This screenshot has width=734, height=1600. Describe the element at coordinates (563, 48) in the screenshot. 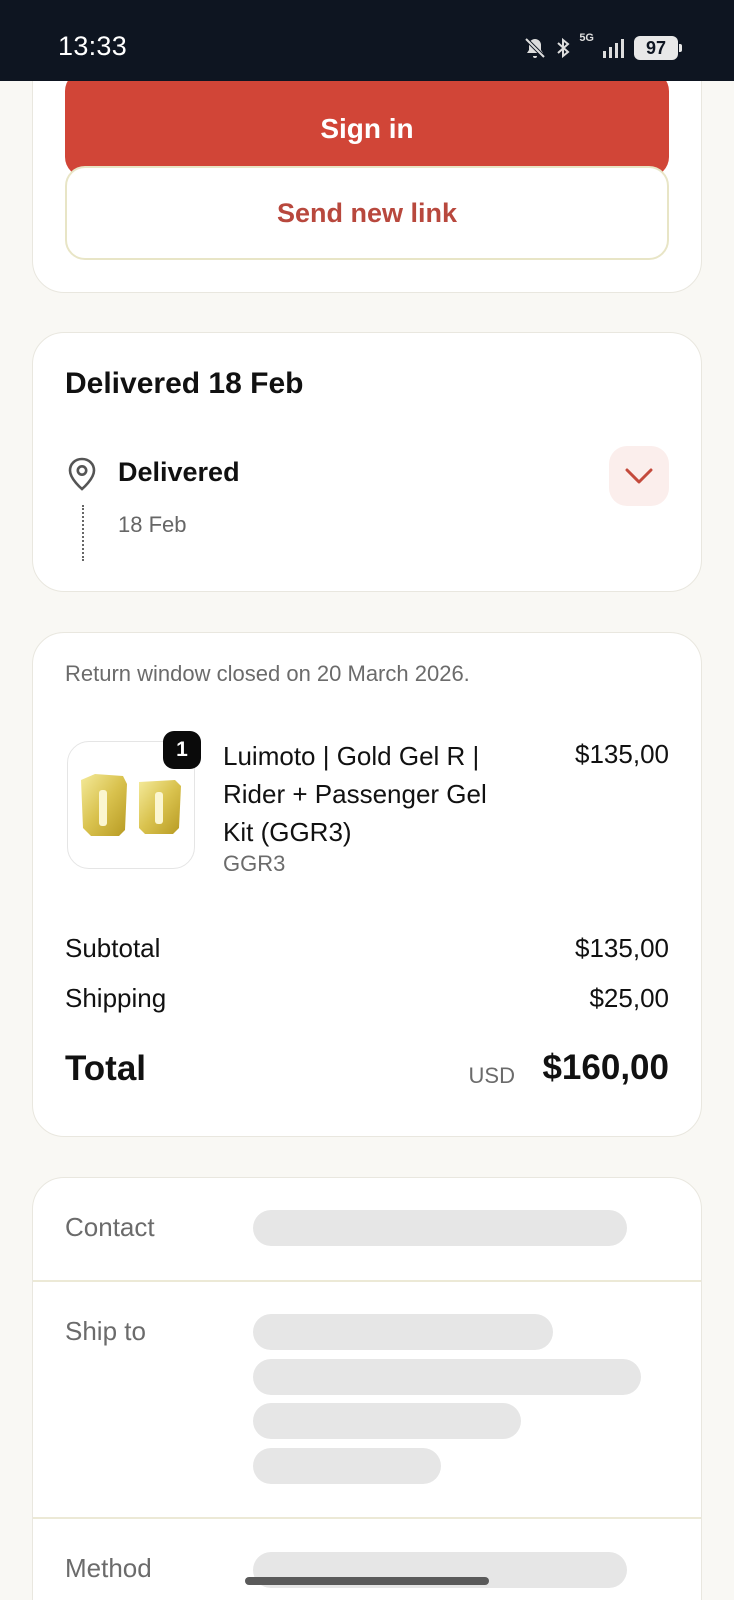

I see `bluetooth-icon` at that location.